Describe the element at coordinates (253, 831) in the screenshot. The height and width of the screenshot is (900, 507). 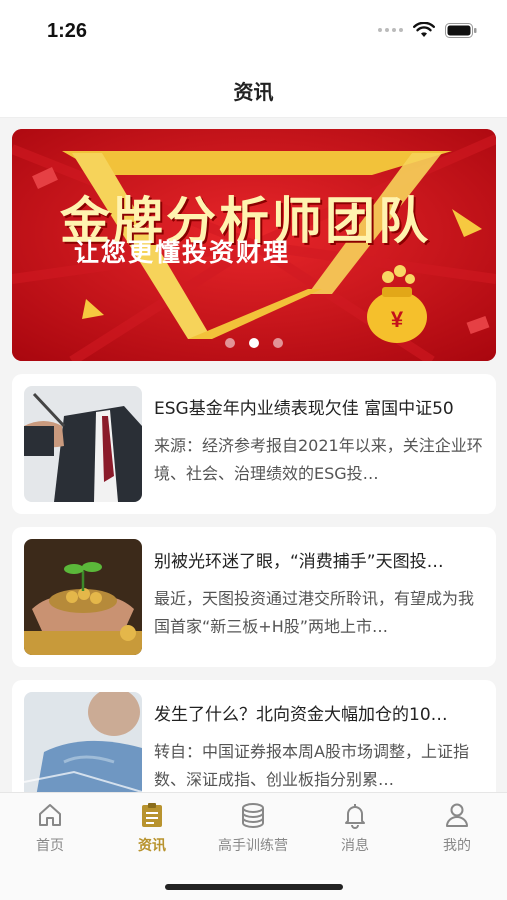
I see `tab-training: 高手训练营` at that location.